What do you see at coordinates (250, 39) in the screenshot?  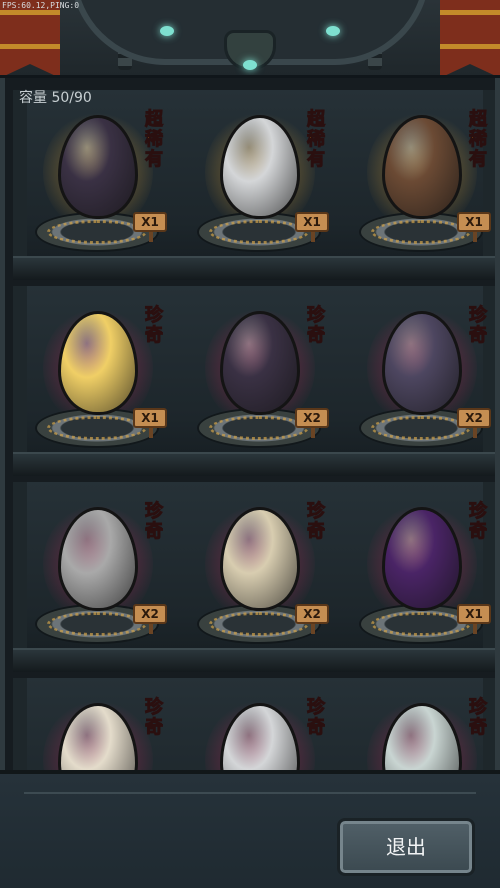 I see `ornamental-header` at bounding box center [250, 39].